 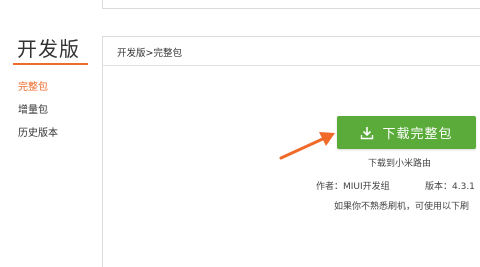 I want to click on version-text: 版本：4.3.1, so click(x=450, y=187).